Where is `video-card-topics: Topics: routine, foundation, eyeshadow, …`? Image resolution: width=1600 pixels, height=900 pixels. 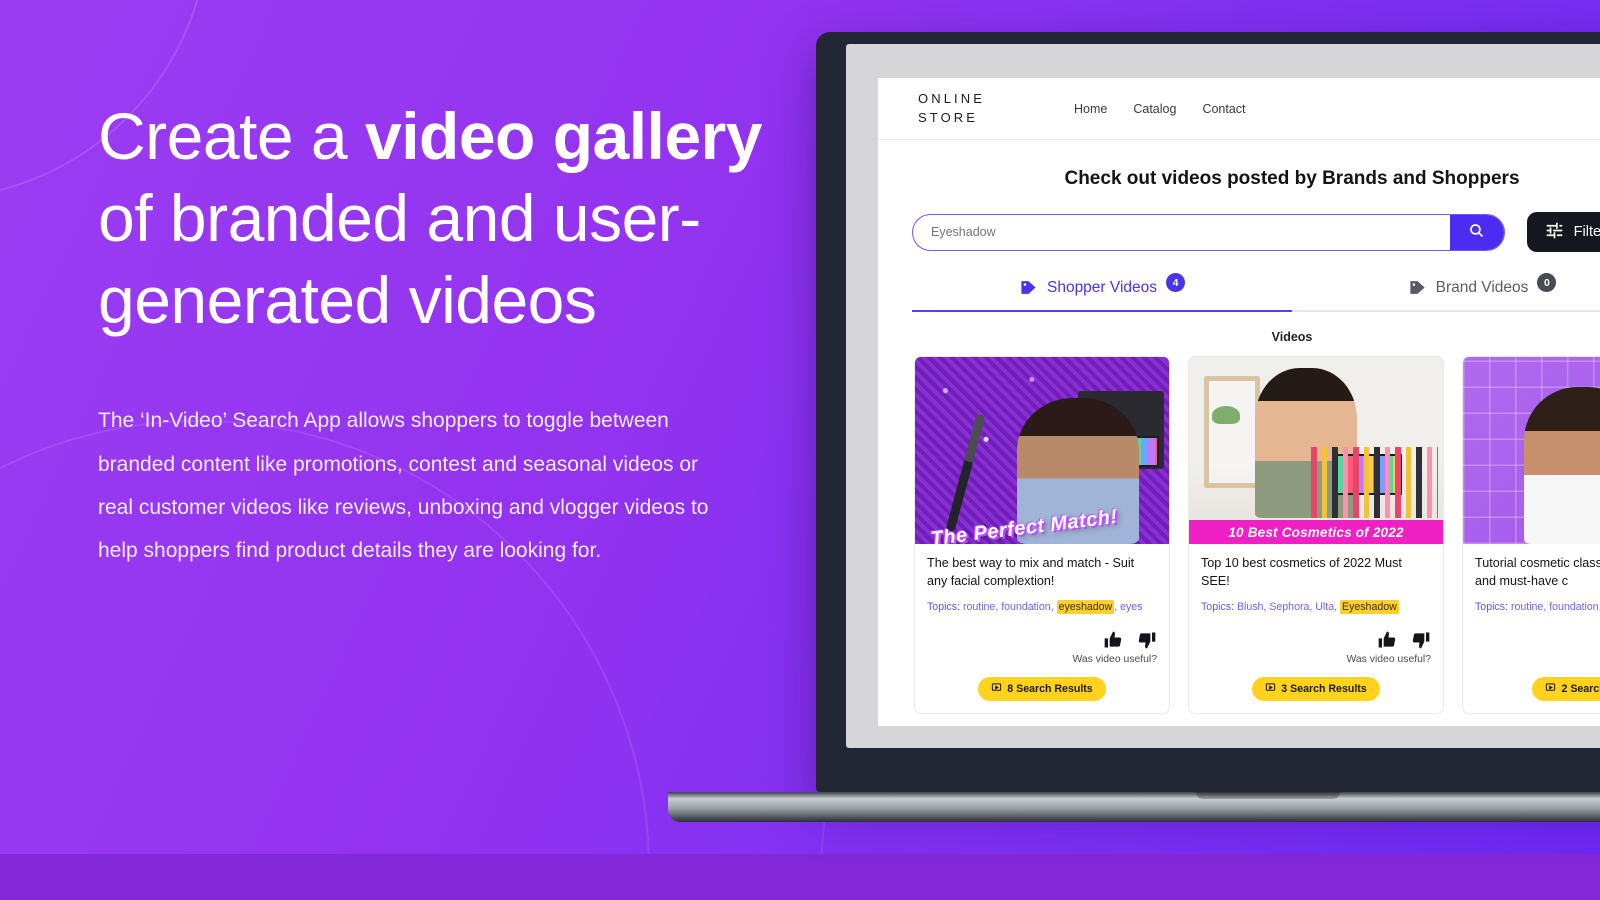
video-card-topics: Topics: routine, foundation, eyeshadow, … is located at coordinates (1042, 607).